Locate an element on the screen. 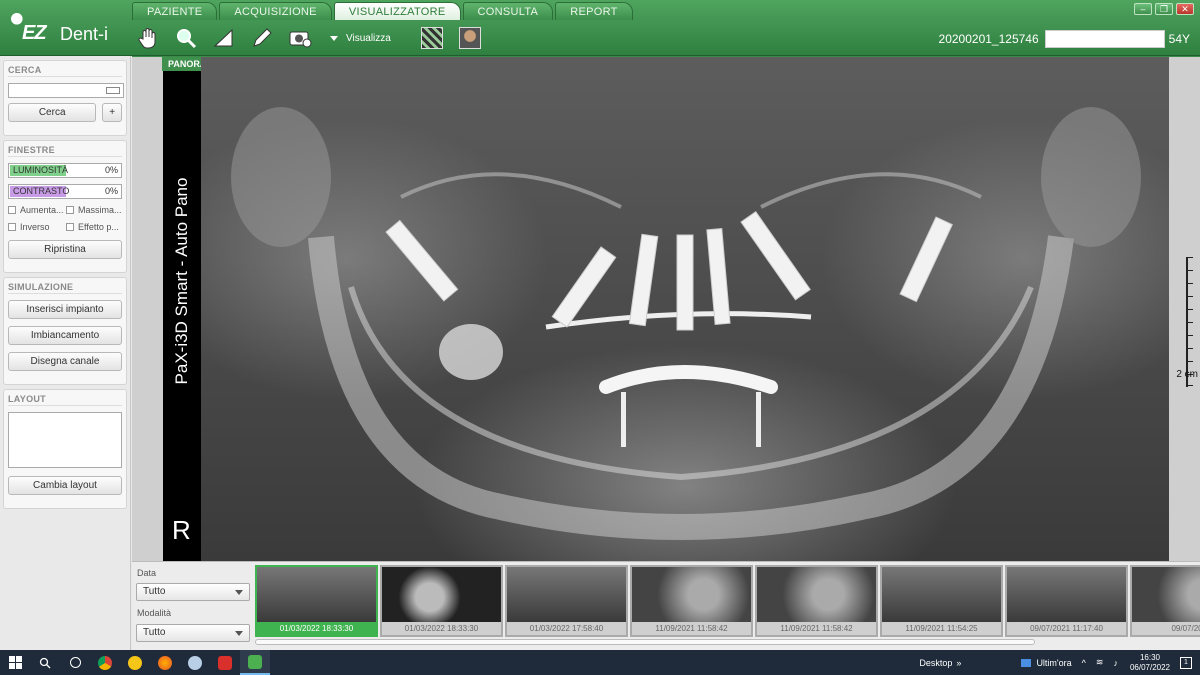 This screenshot has height=675, width=1200. zoom-tool-button is located at coordinates (186, 38).